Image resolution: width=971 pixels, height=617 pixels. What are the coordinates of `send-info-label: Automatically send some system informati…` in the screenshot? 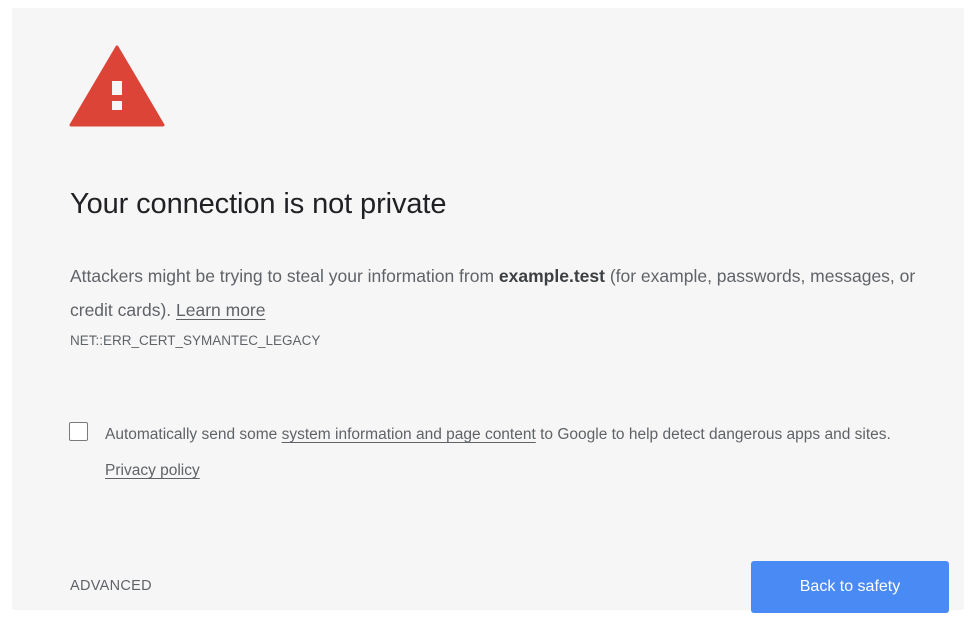 It's located at (515, 453).